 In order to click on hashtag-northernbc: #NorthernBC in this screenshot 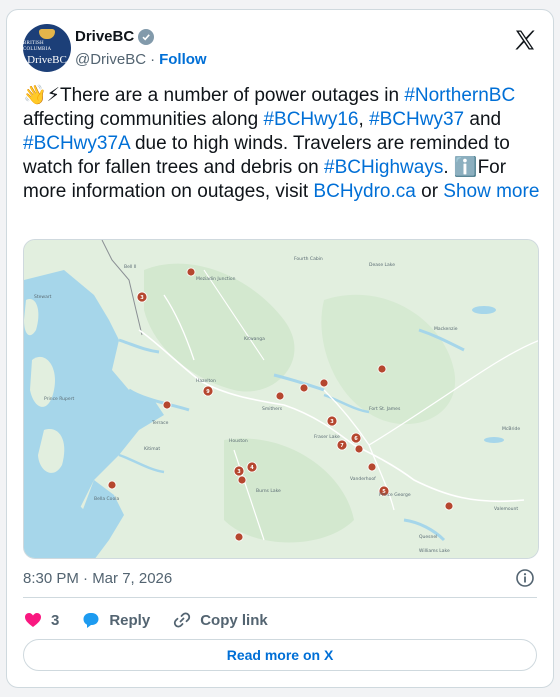, I will do `click(459, 95)`.